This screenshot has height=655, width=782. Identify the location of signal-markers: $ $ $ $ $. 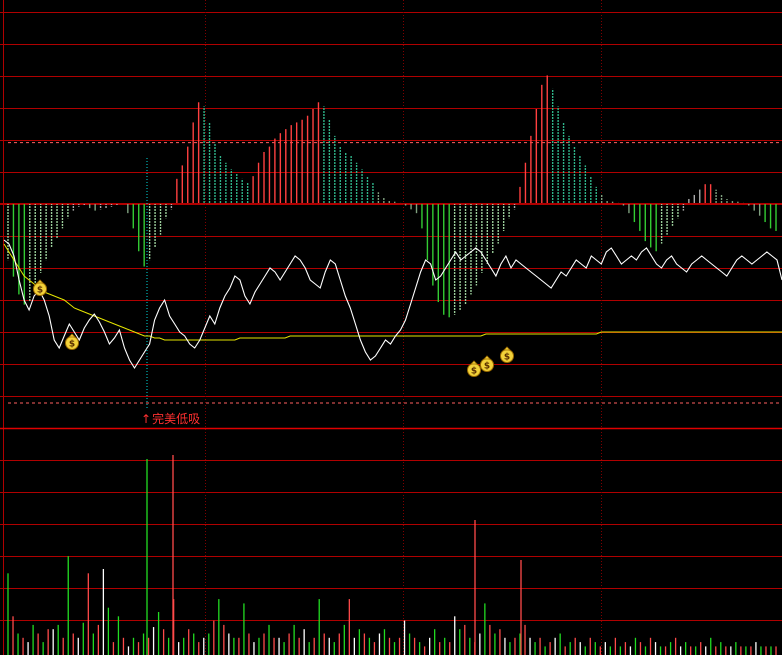
(273, 328).